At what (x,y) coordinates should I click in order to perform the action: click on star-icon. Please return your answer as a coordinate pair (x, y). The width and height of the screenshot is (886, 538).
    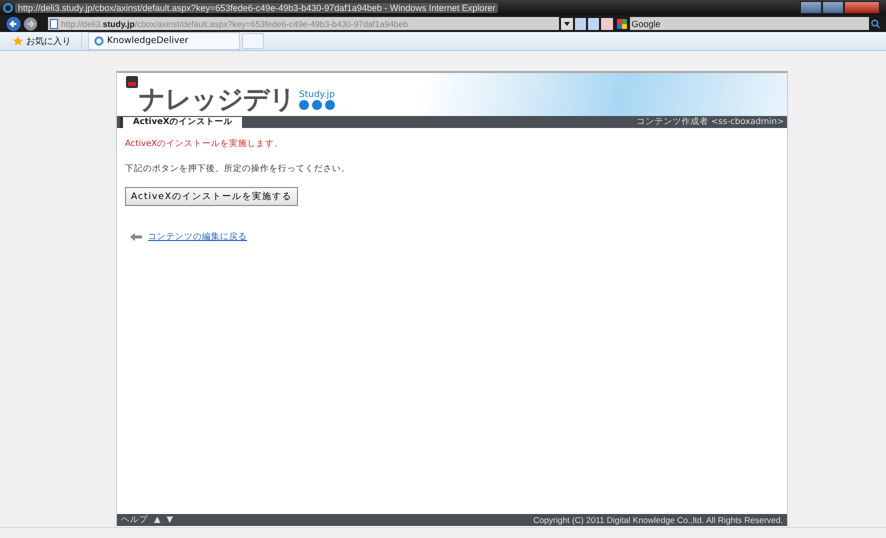
    Looking at the image, I should click on (18, 41).